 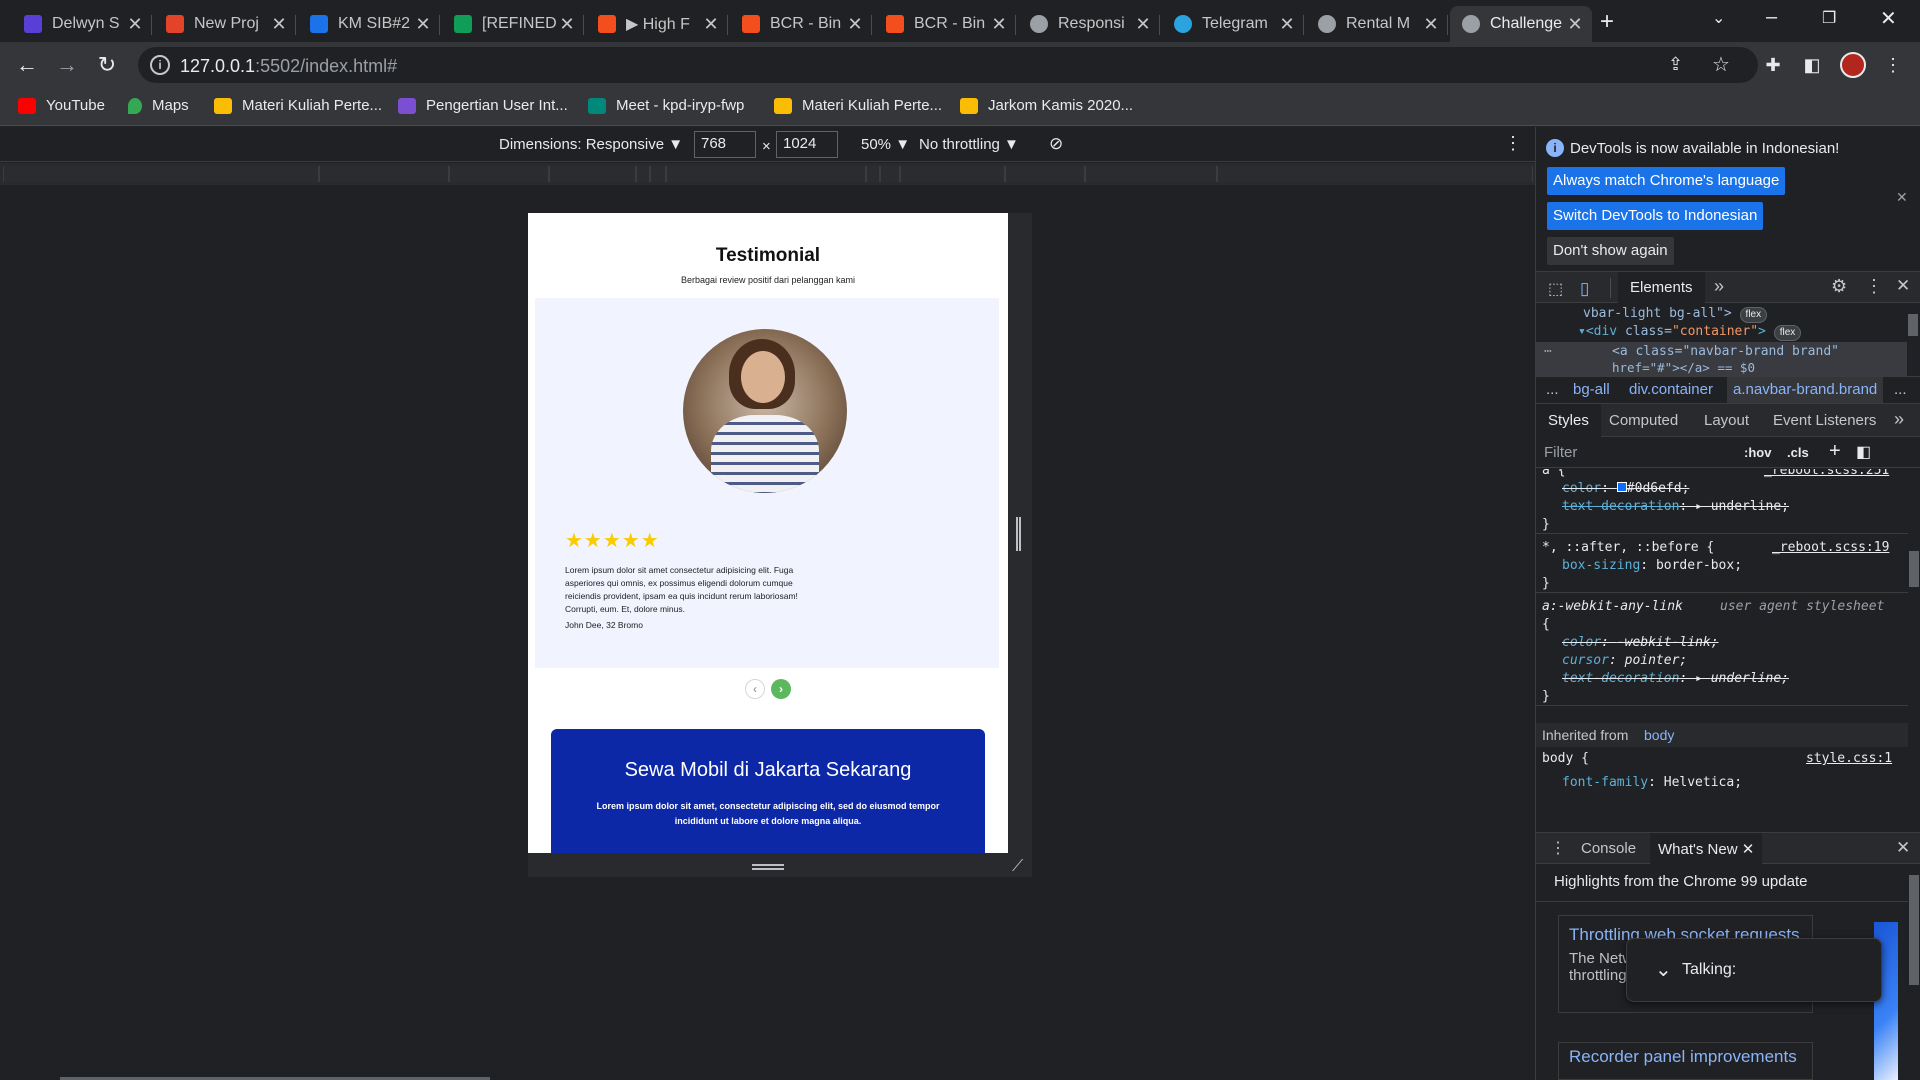 What do you see at coordinates (1914, 632) in the screenshot?
I see `styles-scrollbar` at bounding box center [1914, 632].